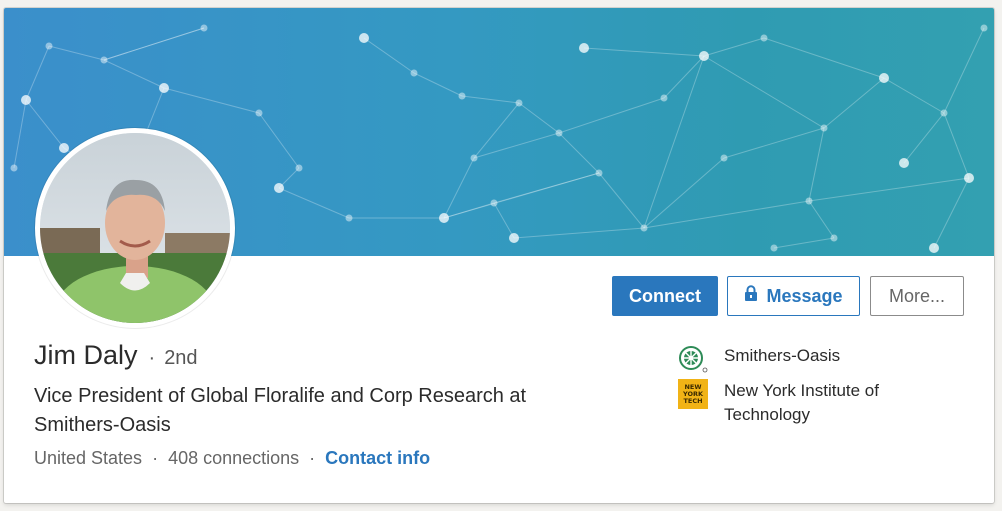  I want to click on connect-button: Connect, so click(665, 296).